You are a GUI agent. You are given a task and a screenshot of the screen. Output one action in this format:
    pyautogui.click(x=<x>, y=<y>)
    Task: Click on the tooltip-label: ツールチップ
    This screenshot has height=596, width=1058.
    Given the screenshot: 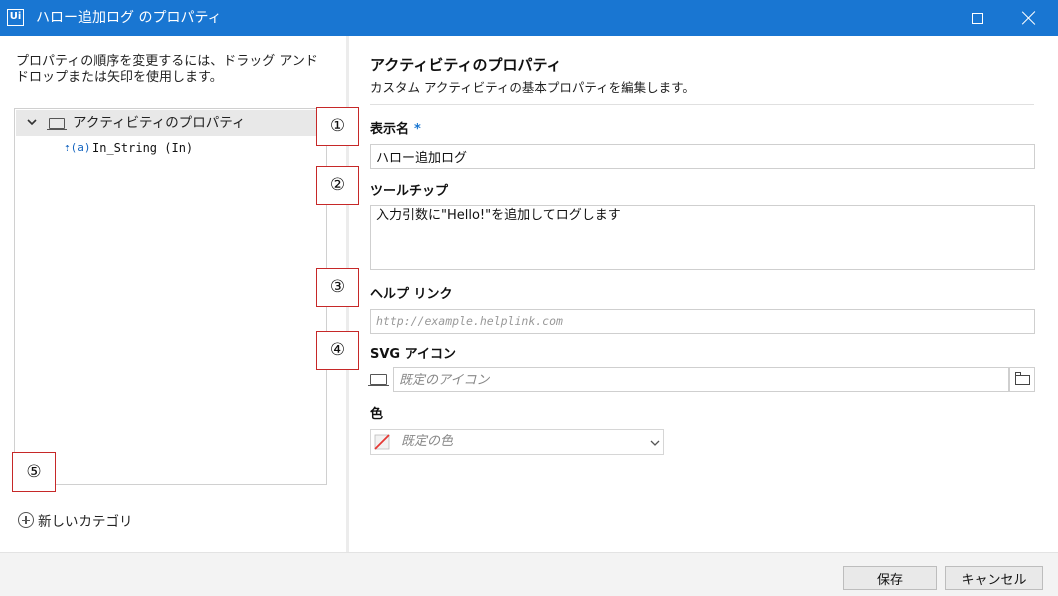 What is the action you would take?
    pyautogui.click(x=409, y=191)
    